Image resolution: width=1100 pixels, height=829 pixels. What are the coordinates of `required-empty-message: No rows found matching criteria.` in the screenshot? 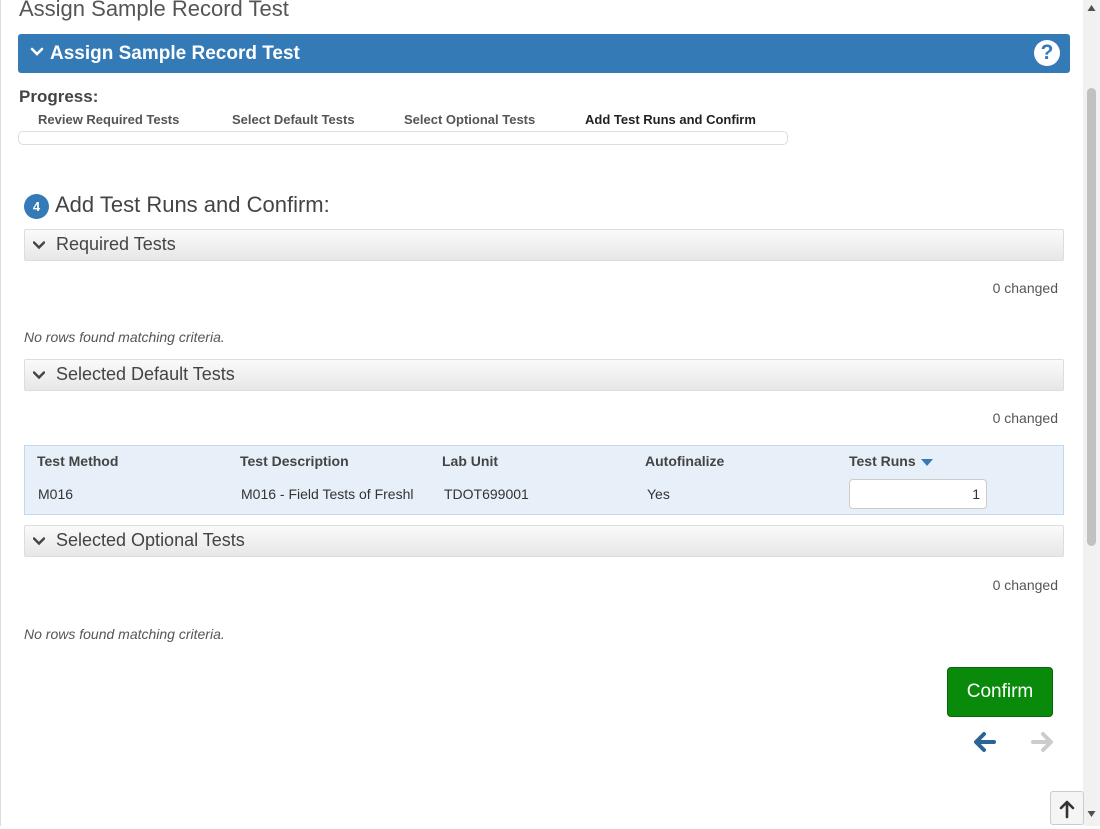 It's located at (124, 337).